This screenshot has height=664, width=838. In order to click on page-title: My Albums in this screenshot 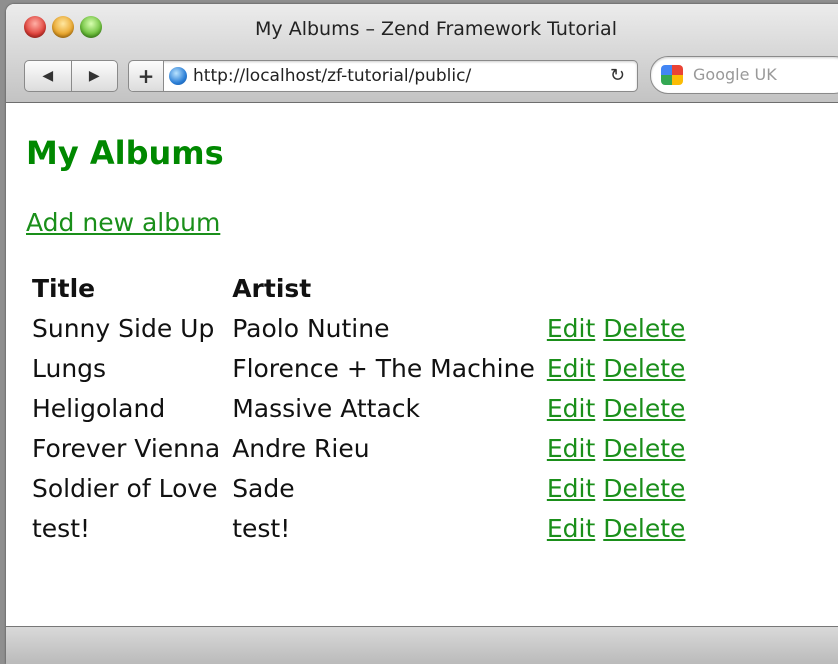, I will do `click(125, 153)`.